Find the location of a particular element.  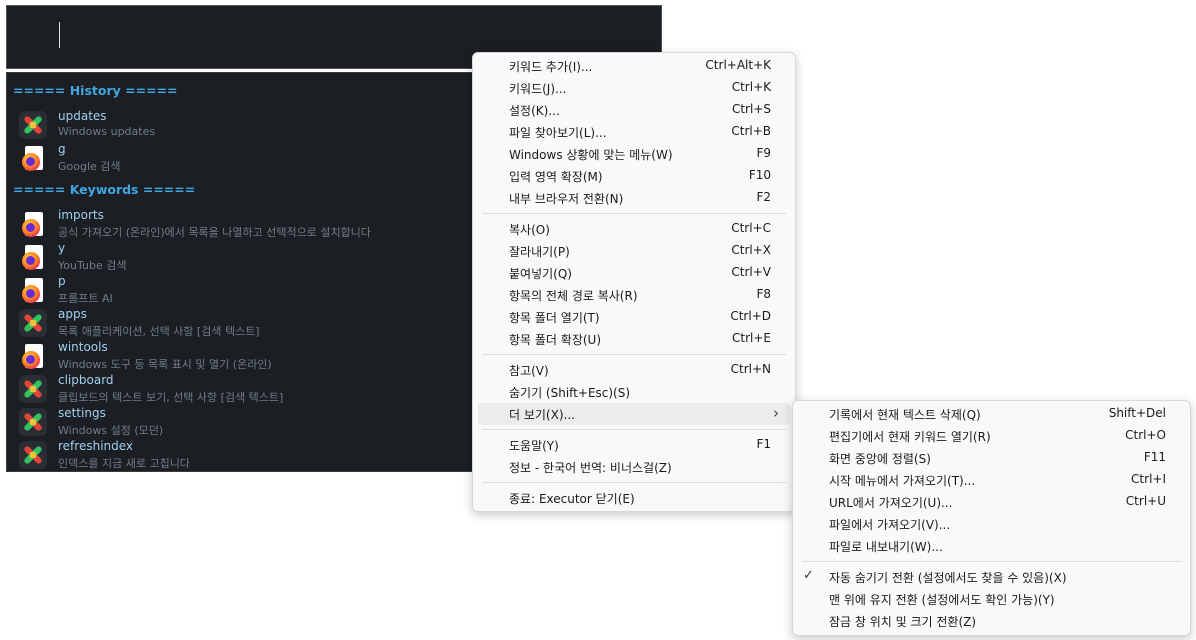

menu-item-shortcut: F10 is located at coordinates (759, 175).